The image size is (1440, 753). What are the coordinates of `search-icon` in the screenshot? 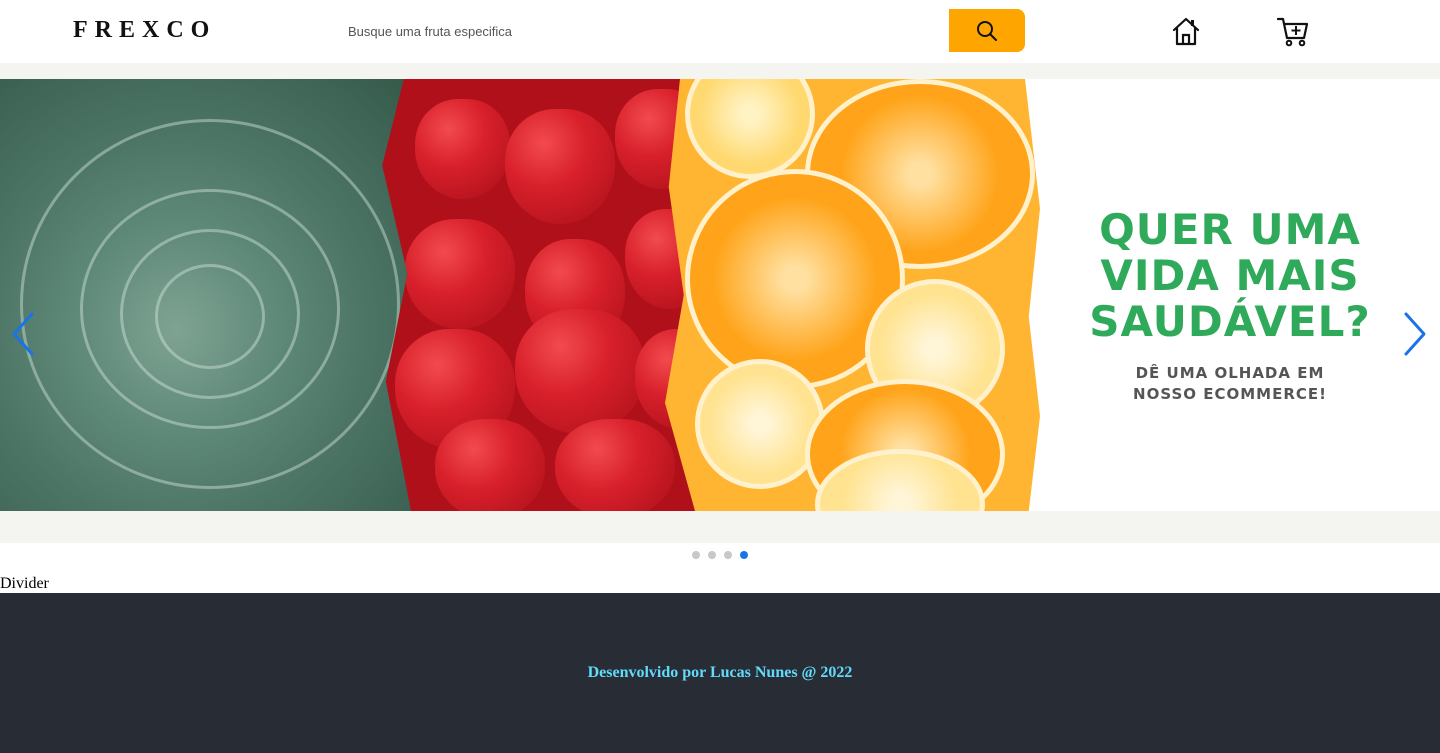 It's located at (987, 30).